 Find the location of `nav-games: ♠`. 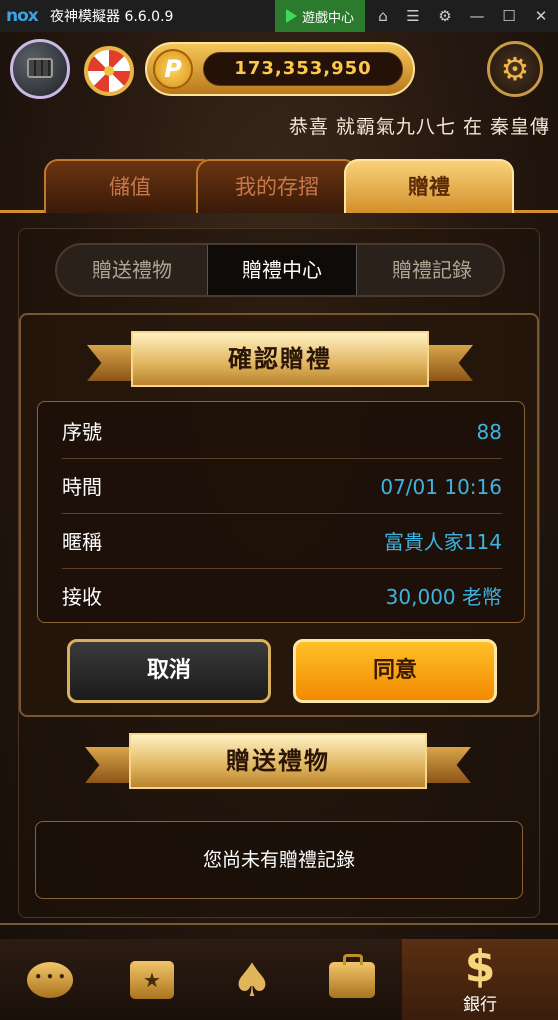

nav-games: ♠ is located at coordinates (252, 979).